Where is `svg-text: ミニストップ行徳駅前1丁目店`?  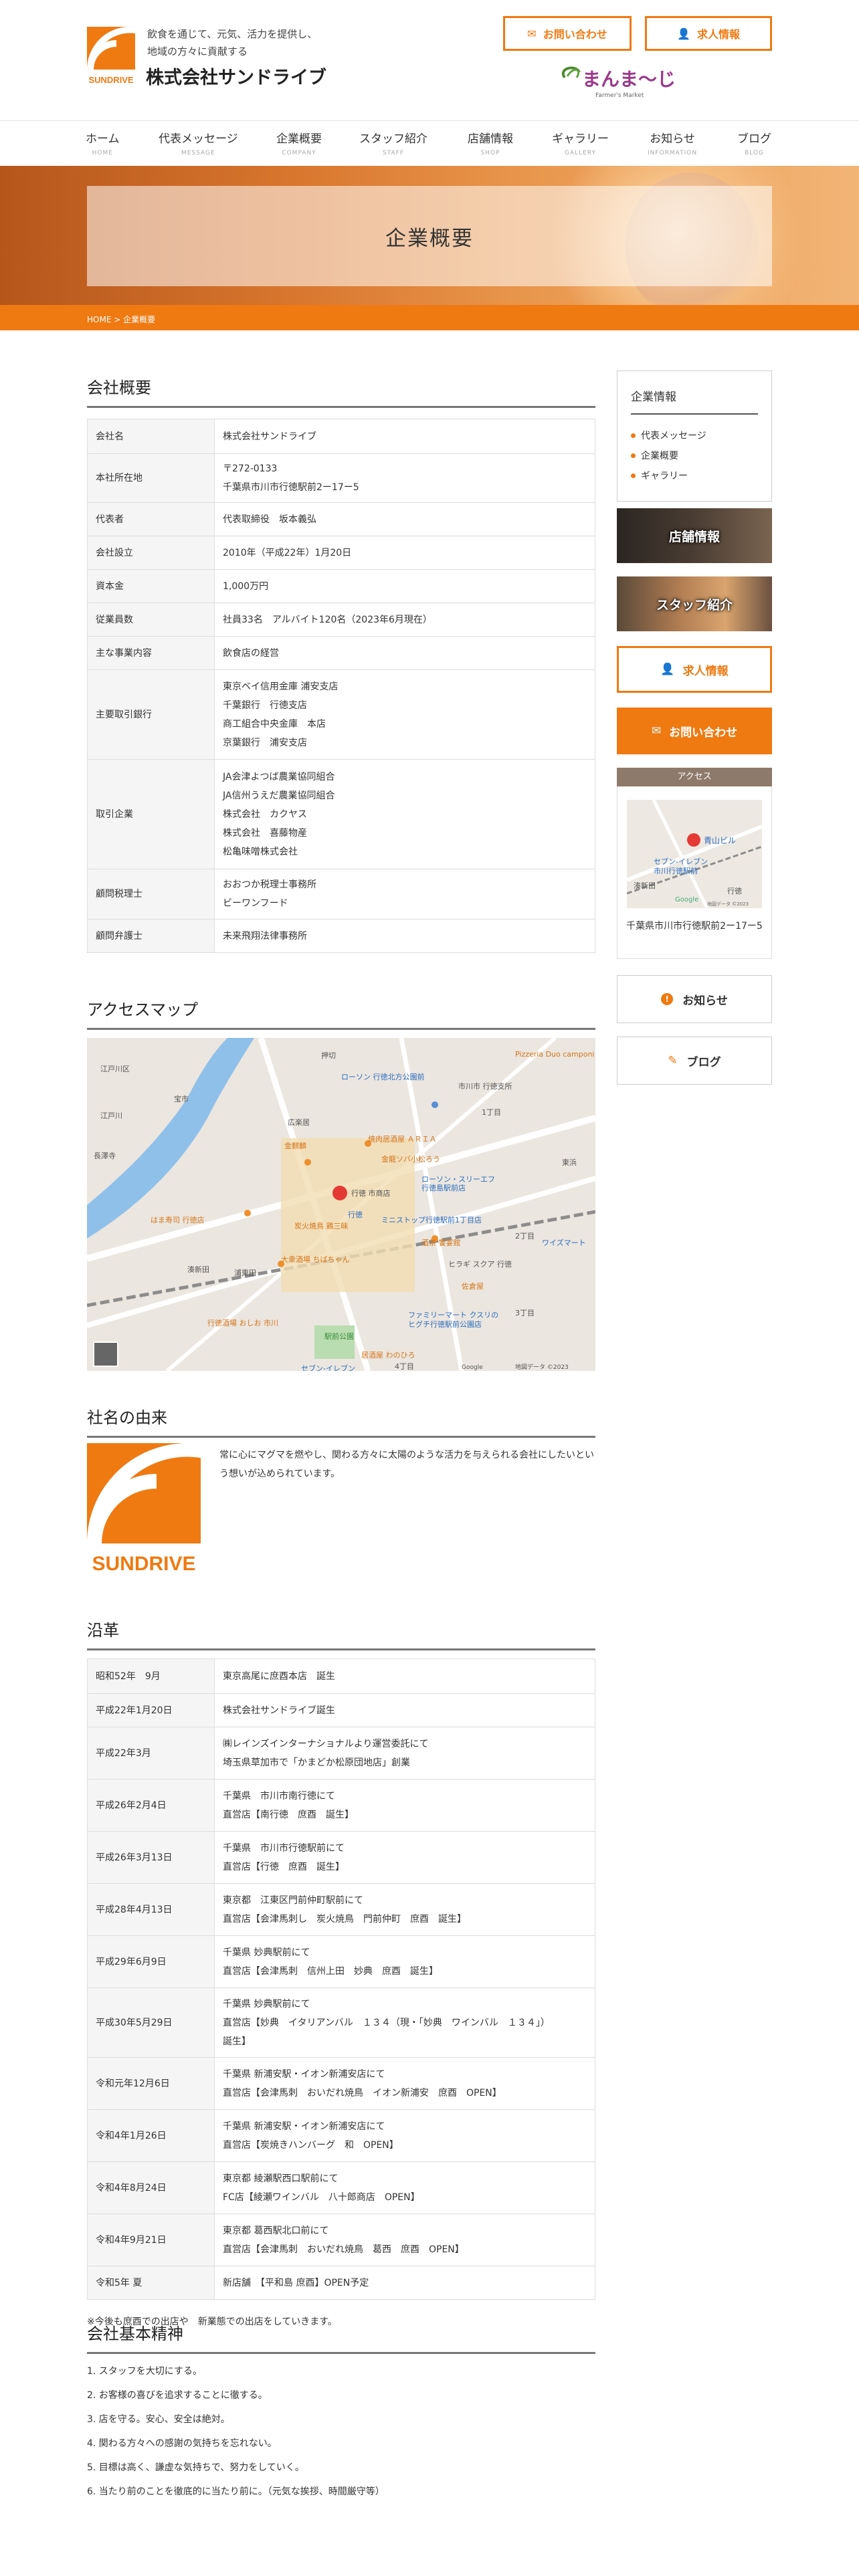
svg-text: ミニストップ行徳駅前1丁目店 is located at coordinates (432, 1219).